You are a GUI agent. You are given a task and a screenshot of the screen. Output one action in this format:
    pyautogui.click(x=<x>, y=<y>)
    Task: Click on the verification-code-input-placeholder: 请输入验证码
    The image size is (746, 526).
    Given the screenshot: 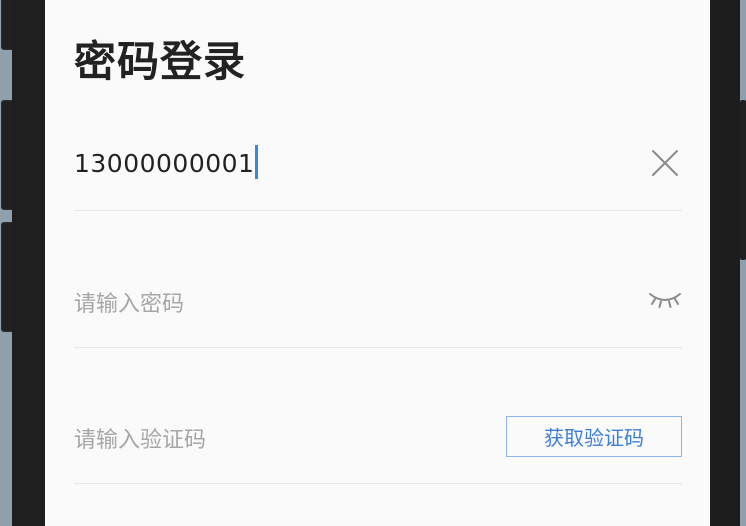 What is the action you would take?
    pyautogui.click(x=140, y=438)
    